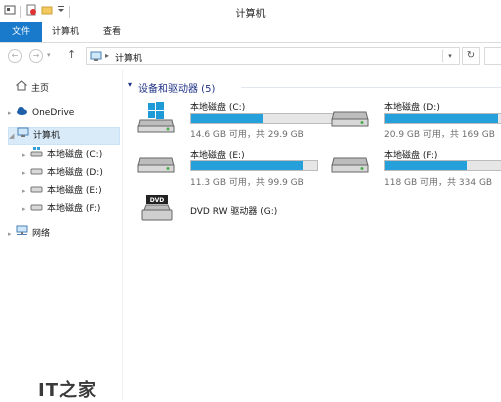 The image size is (501, 402). What do you see at coordinates (157, 209) in the screenshot?
I see `dvd-drive-icon: DVD` at bounding box center [157, 209].